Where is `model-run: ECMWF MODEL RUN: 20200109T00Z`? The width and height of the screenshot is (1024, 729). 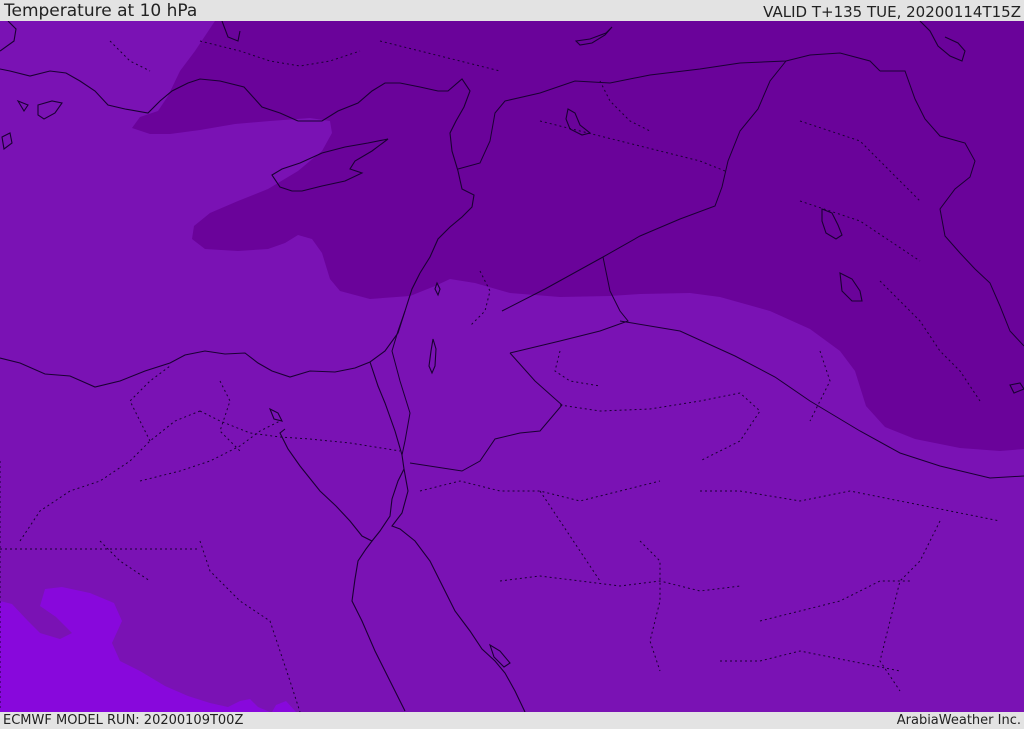
model-run: ECMWF MODEL RUN: 20200109T00Z is located at coordinates (123, 720).